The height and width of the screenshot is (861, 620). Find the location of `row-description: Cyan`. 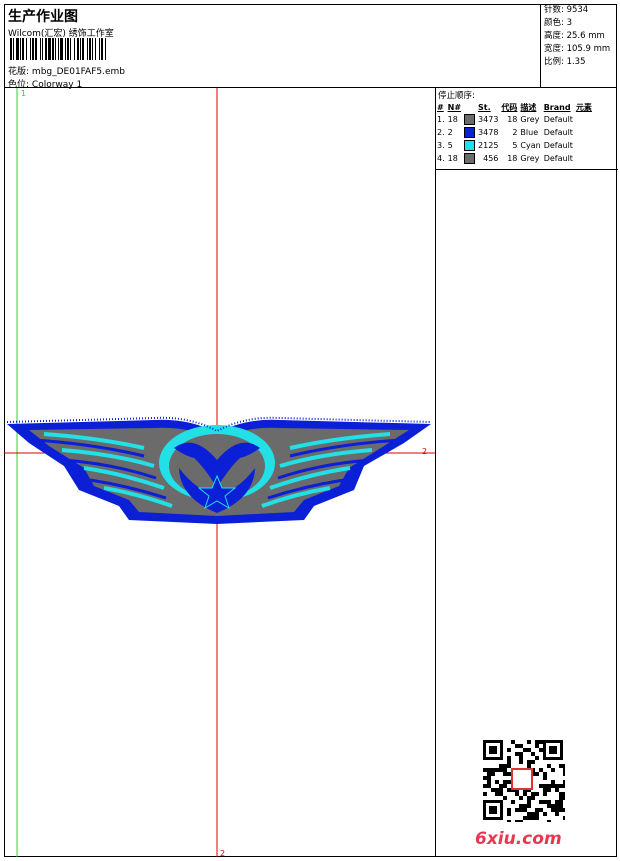

row-description: Cyan is located at coordinates (530, 145).